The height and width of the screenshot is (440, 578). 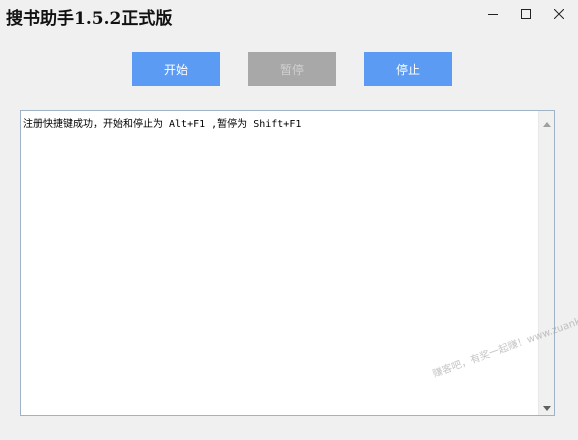 I want to click on scroll-up-arrow-icon, so click(x=547, y=121).